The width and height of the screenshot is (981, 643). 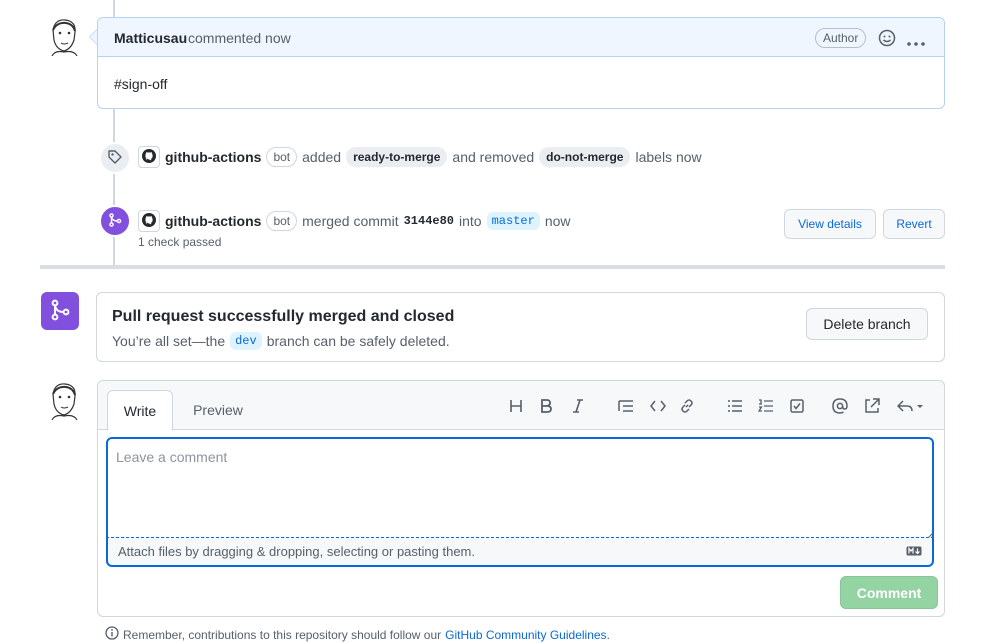 What do you see at coordinates (470, 221) in the screenshot?
I see `event-text-into: into` at bounding box center [470, 221].